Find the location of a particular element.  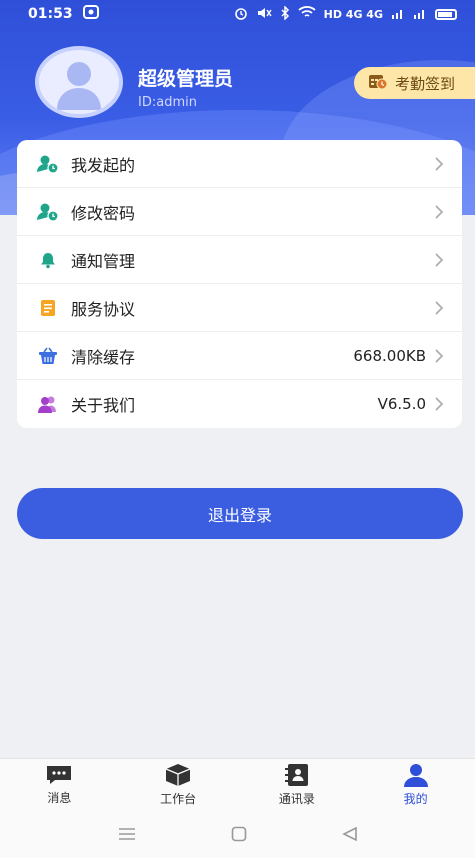

tab-workbench: 工作台 is located at coordinates (178, 784).